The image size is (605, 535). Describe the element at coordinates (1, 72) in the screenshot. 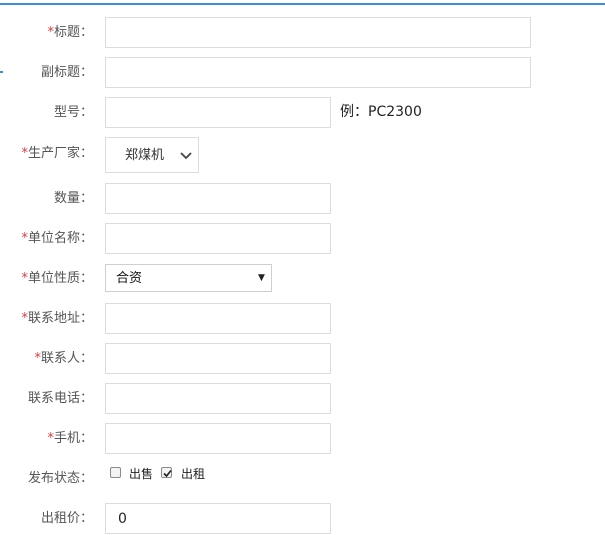

I see `side-accent-mark` at that location.